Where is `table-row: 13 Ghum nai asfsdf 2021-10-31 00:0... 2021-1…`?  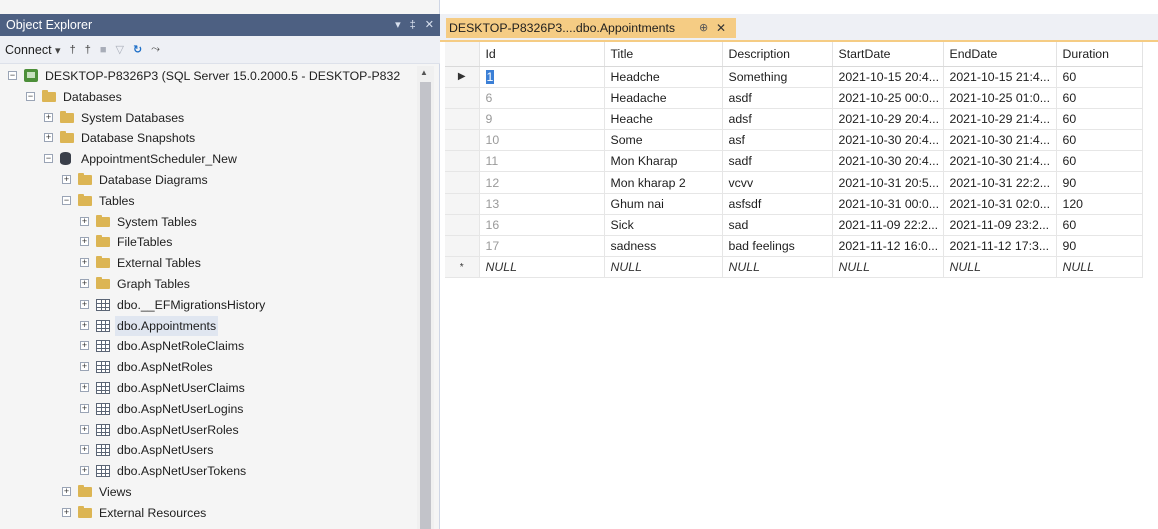
table-row: 13 Ghum nai asfsdf 2021-10-31 00:0... 2021-1… is located at coordinates (794, 204).